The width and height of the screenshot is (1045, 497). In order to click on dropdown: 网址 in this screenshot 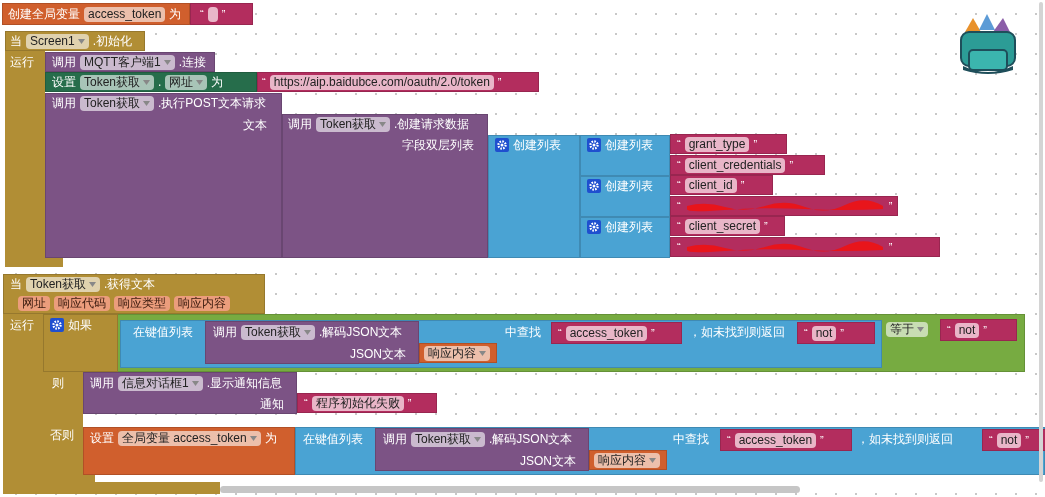, I will do `click(186, 82)`.